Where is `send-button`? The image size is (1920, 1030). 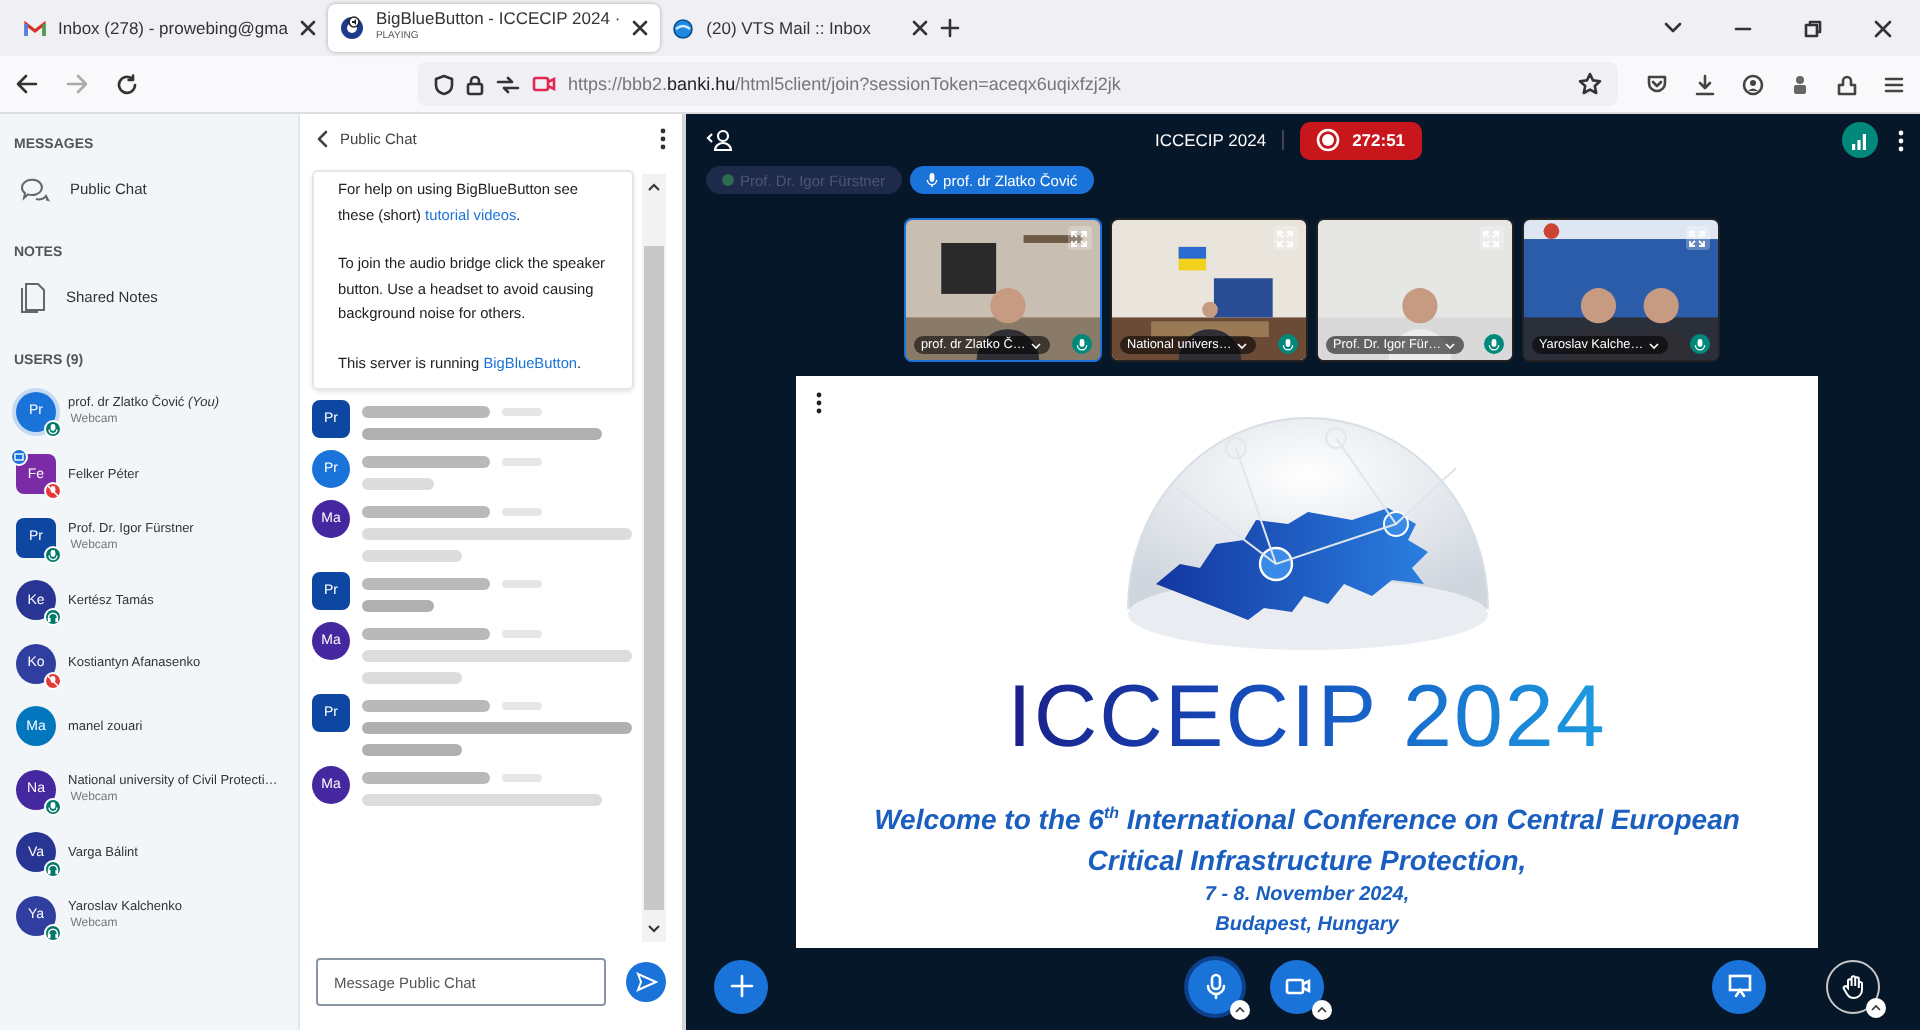 send-button is located at coordinates (646, 982).